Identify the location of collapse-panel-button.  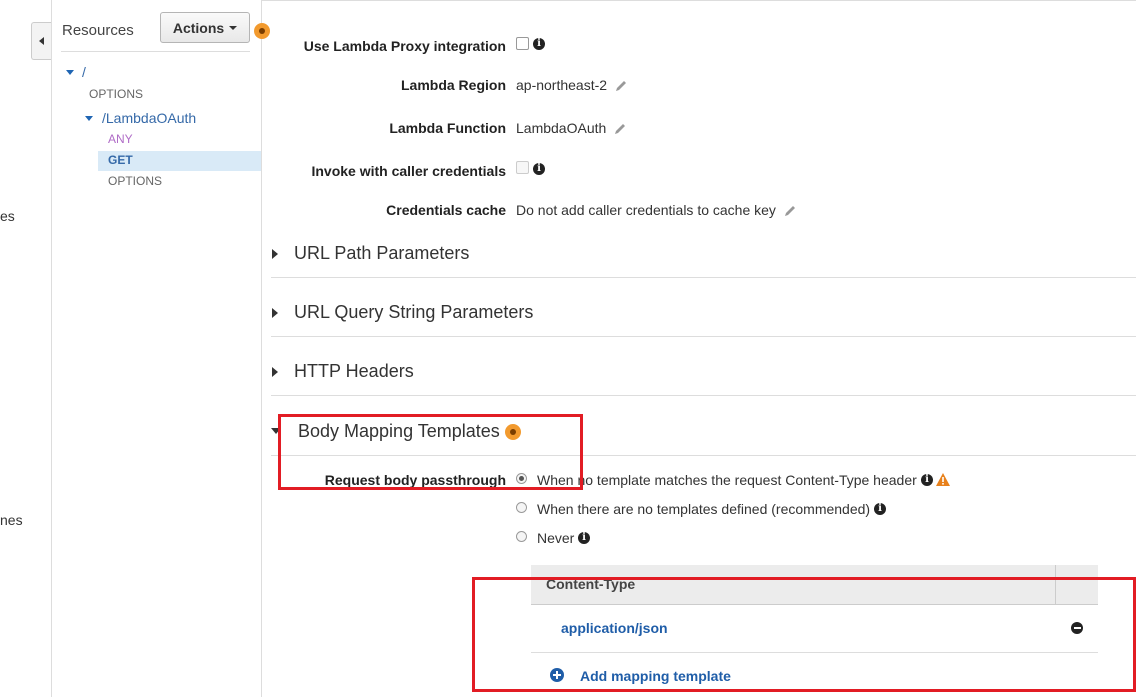
(41, 41).